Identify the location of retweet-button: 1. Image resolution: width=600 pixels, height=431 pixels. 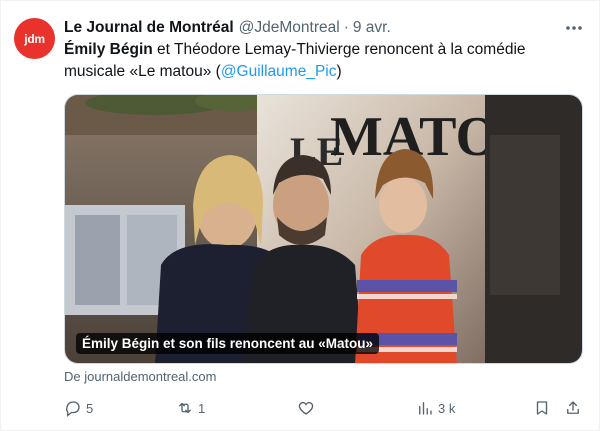
(190, 408).